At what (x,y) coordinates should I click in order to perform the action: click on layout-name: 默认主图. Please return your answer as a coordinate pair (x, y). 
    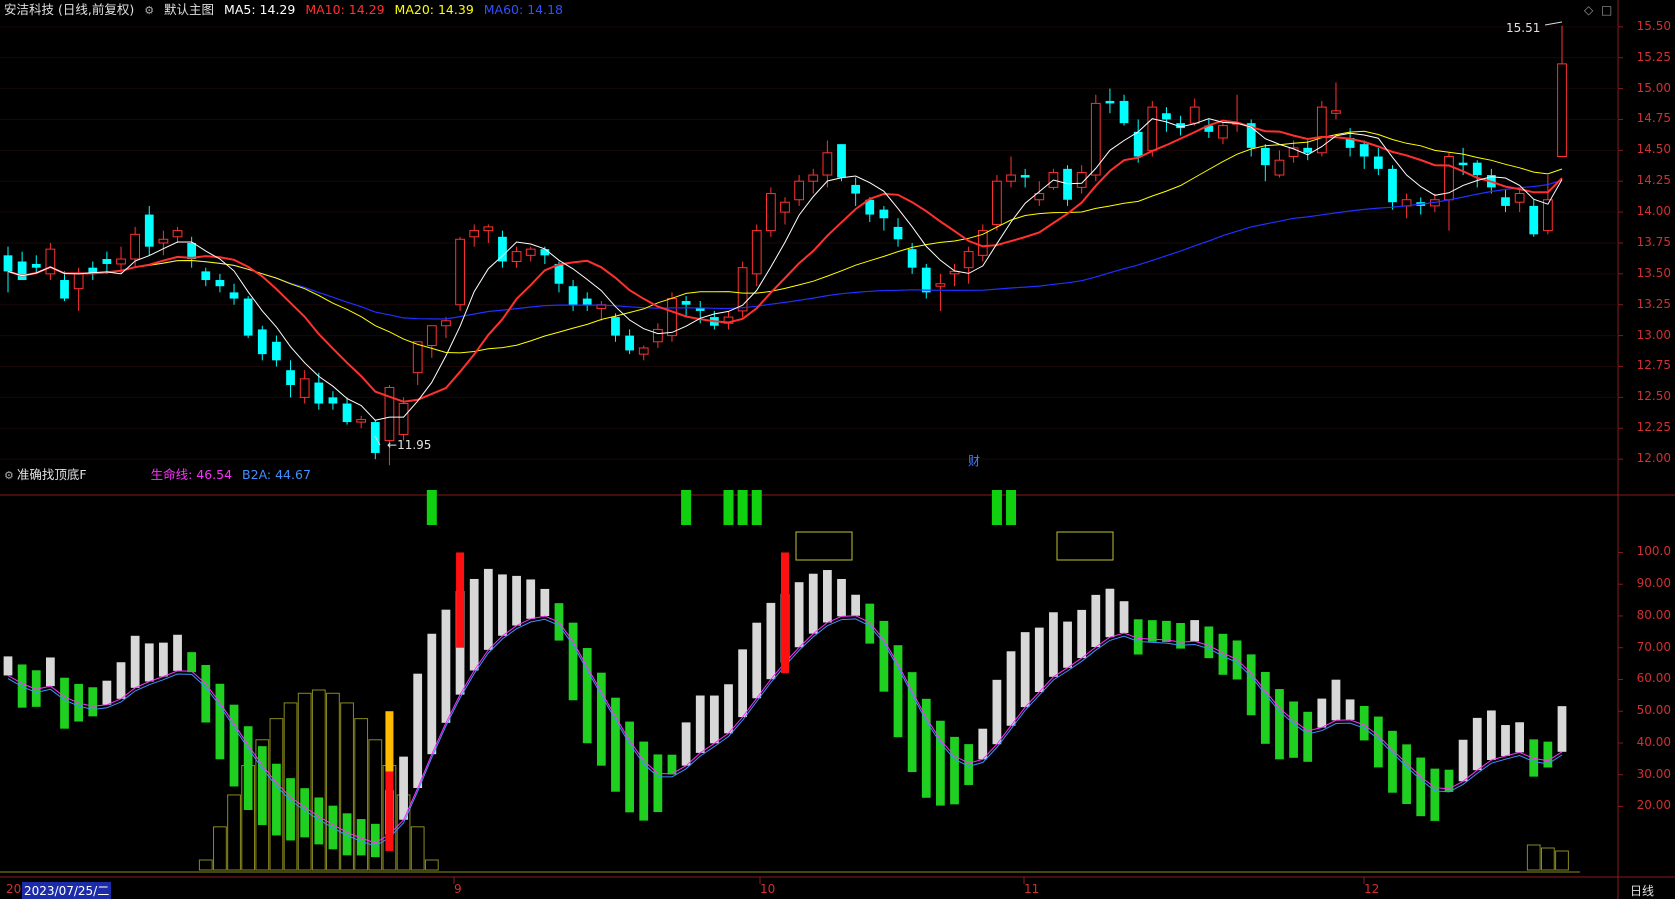
    Looking at the image, I should click on (189, 9).